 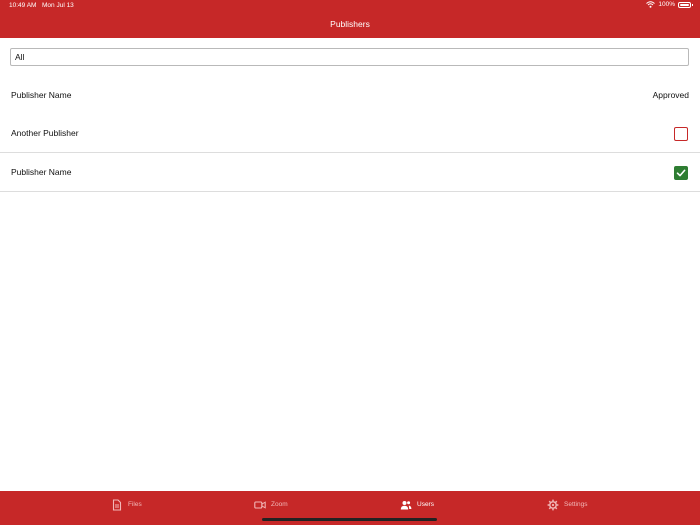 I want to click on battery-icon, so click(x=685, y=4).